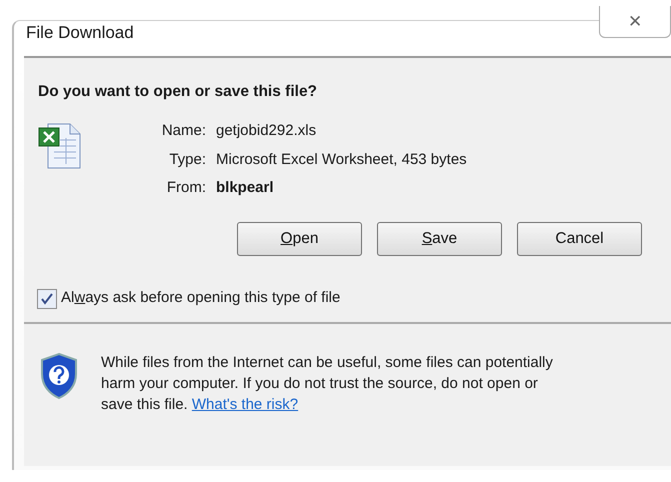 The image size is (671, 482). What do you see at coordinates (245, 404) in the screenshot?
I see `risk-link: What's the risk?` at bounding box center [245, 404].